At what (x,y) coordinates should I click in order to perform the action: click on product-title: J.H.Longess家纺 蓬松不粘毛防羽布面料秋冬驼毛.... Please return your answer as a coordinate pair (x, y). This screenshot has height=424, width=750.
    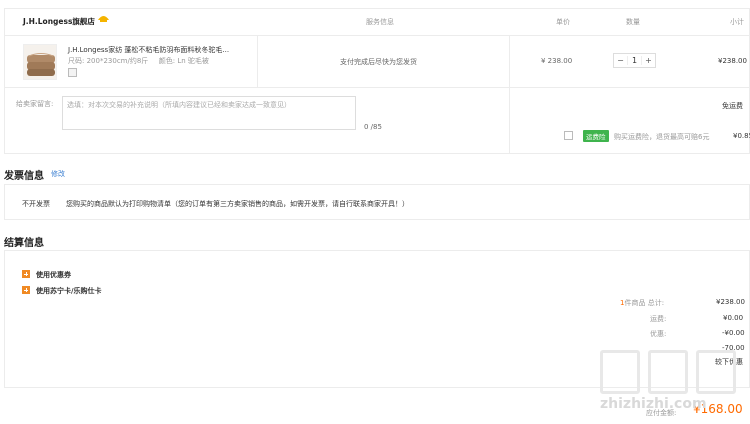
    Looking at the image, I should click on (148, 50).